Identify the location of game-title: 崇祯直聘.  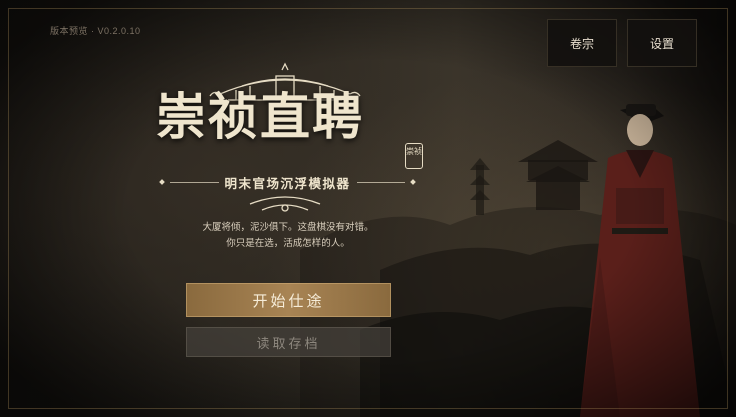
(260, 116).